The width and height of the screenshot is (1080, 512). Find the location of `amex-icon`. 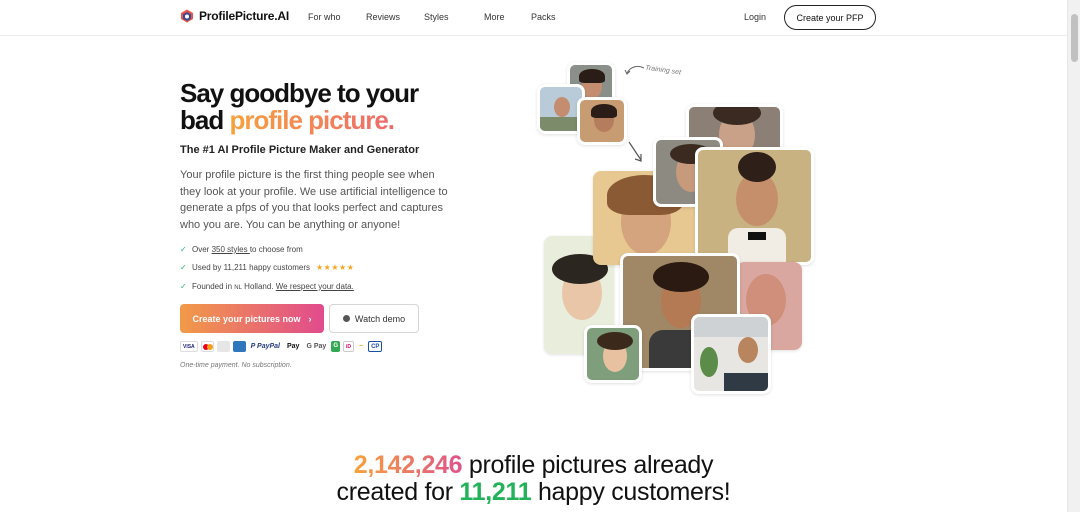

amex-icon is located at coordinates (239, 346).